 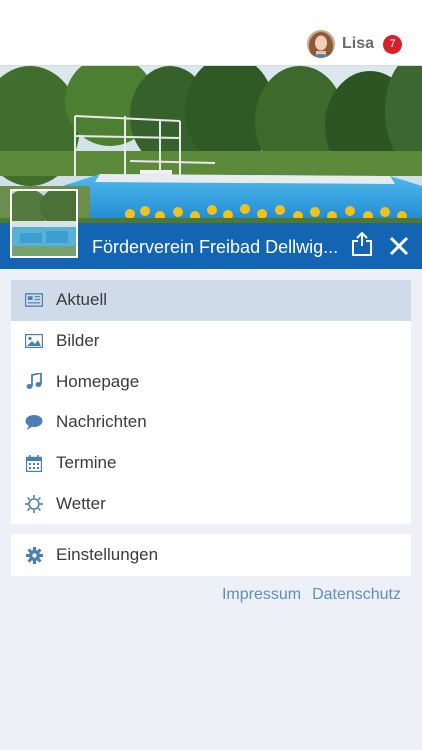 I want to click on close-icon, so click(x=399, y=246).